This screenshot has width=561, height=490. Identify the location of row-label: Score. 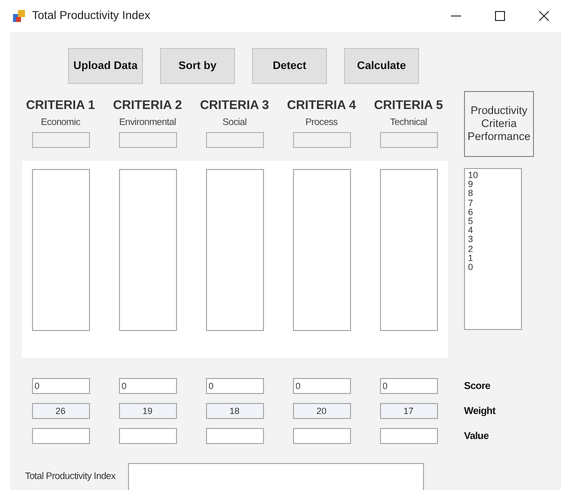
(477, 386).